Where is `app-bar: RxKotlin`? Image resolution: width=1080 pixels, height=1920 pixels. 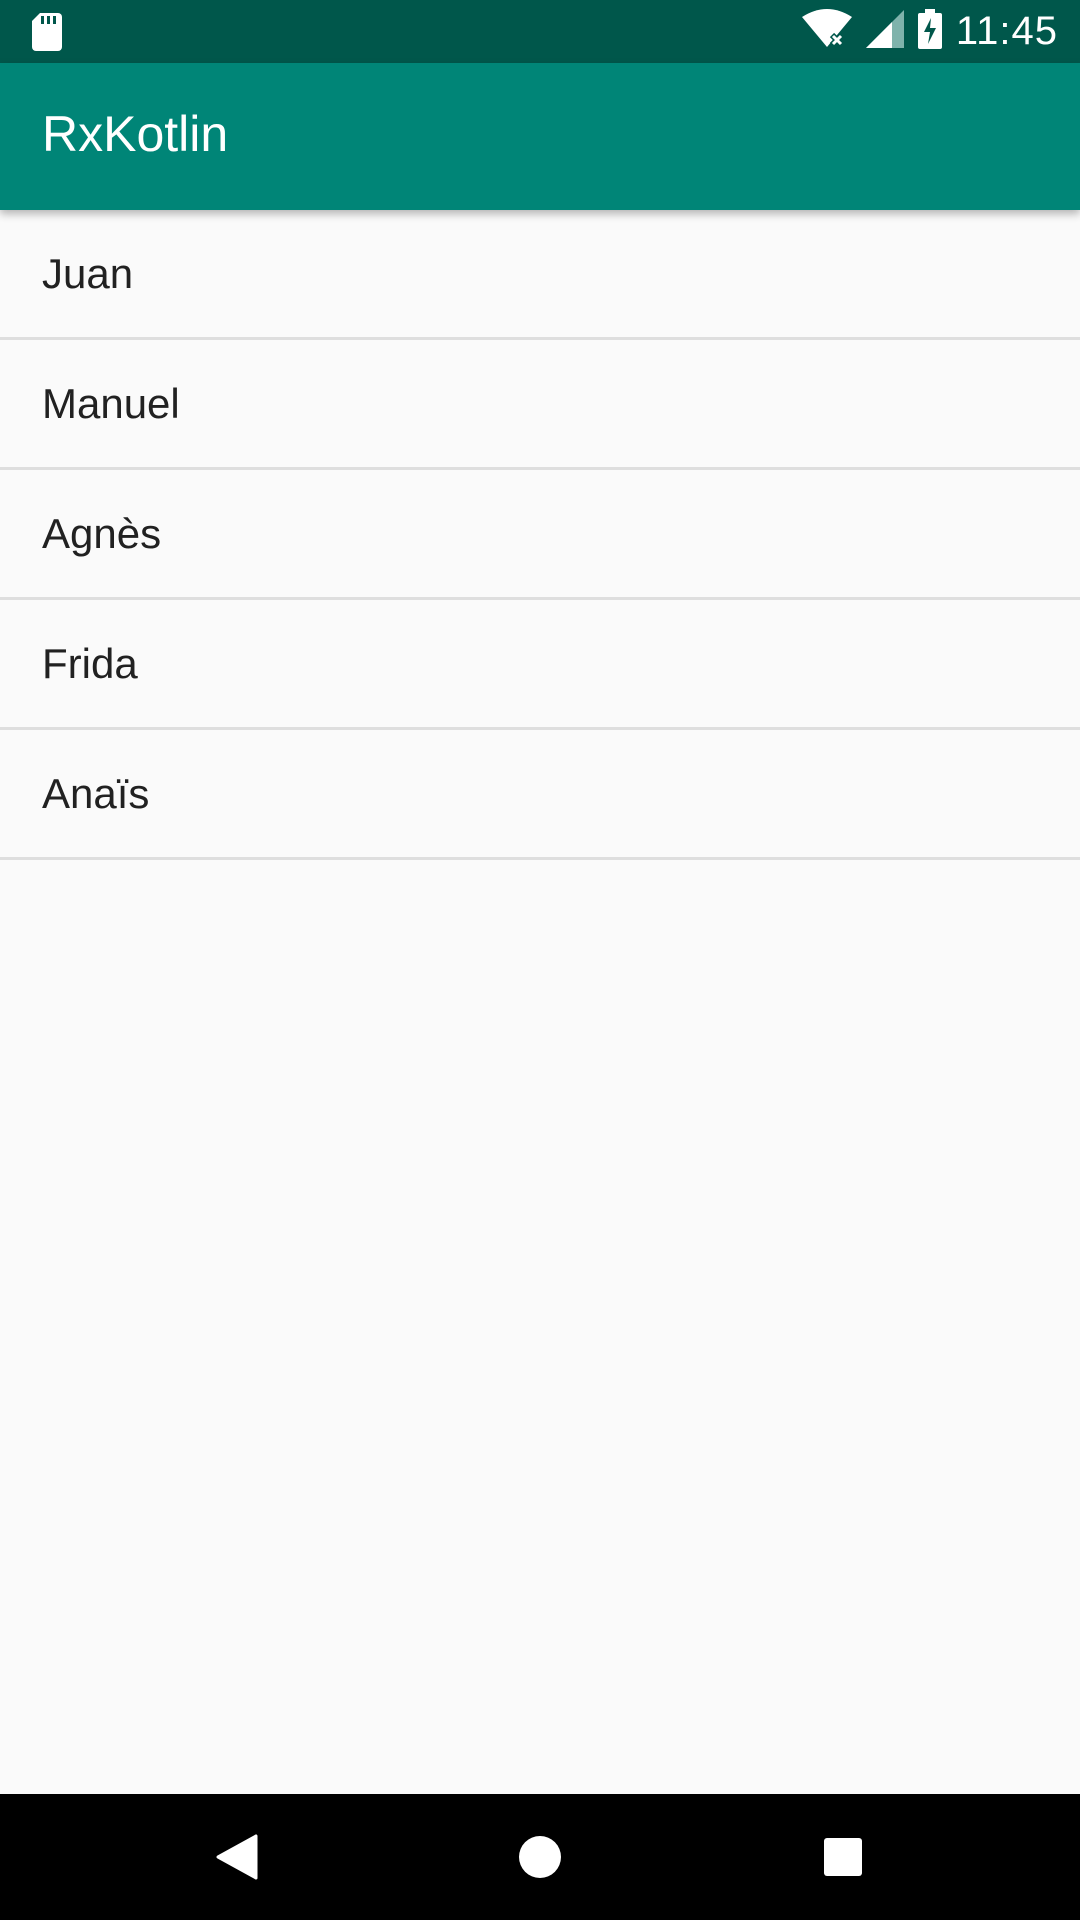
app-bar: RxKotlin is located at coordinates (540, 136).